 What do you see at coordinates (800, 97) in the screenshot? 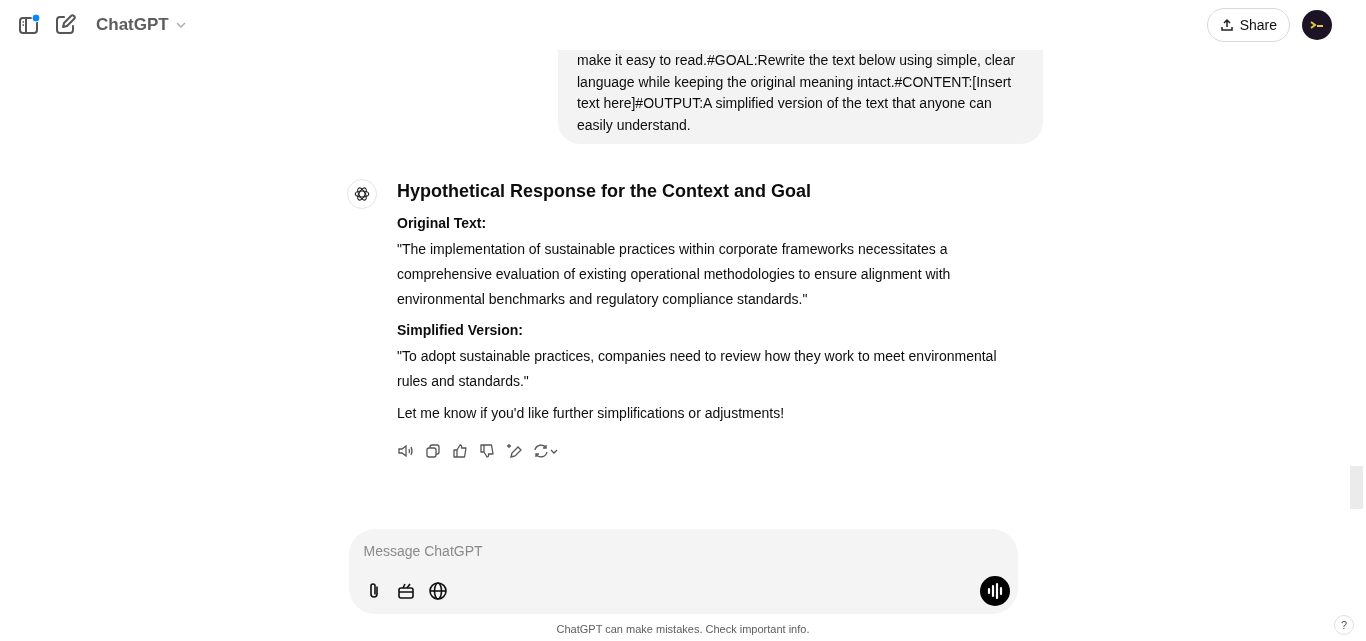
I see `user-message: make it easy to read.#GOAL:Rewrite the text below using simple, clear language while keeping the original meaning intact.#CONTENT:[Insert text here]#OUTPUT:A simplified version of the text that anyone can easily understand.` at bounding box center [800, 97].